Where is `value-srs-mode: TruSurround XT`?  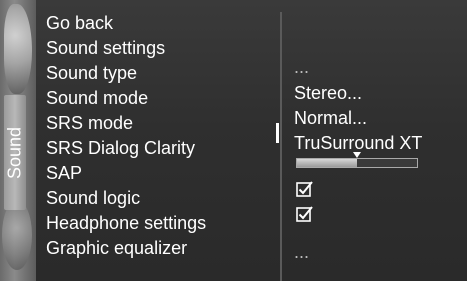
value-srs-mode: TruSurround XT is located at coordinates (358, 143).